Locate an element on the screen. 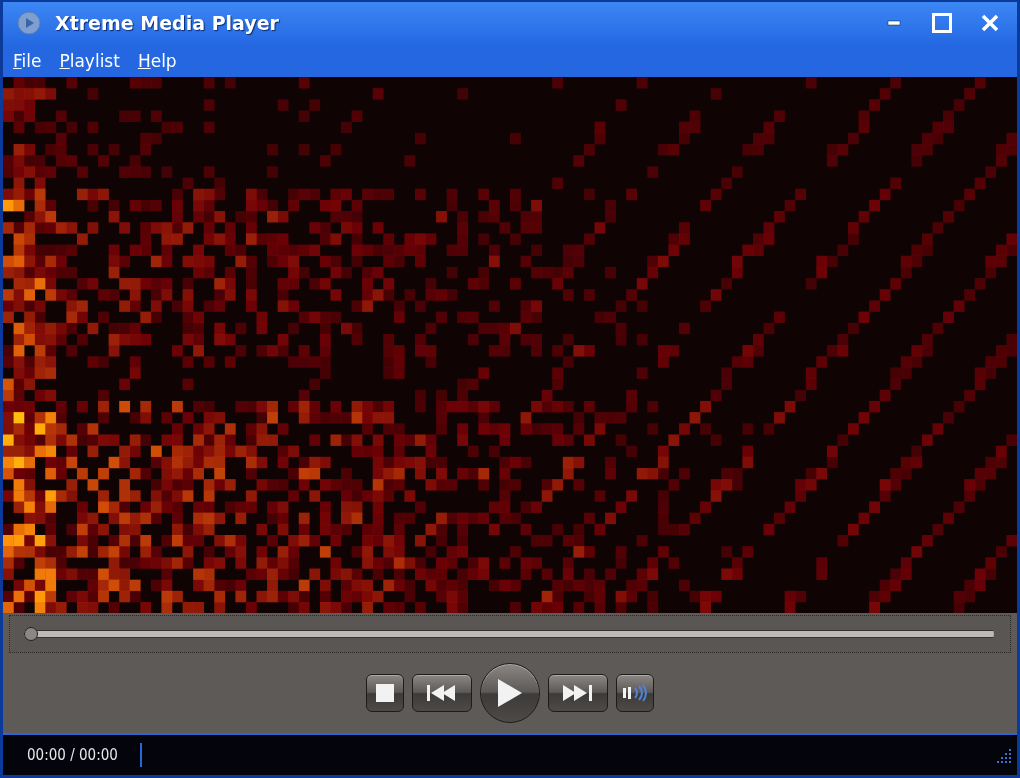 Image resolution: width=1020 pixels, height=778 pixels. close-icon is located at coordinates (990, 23).